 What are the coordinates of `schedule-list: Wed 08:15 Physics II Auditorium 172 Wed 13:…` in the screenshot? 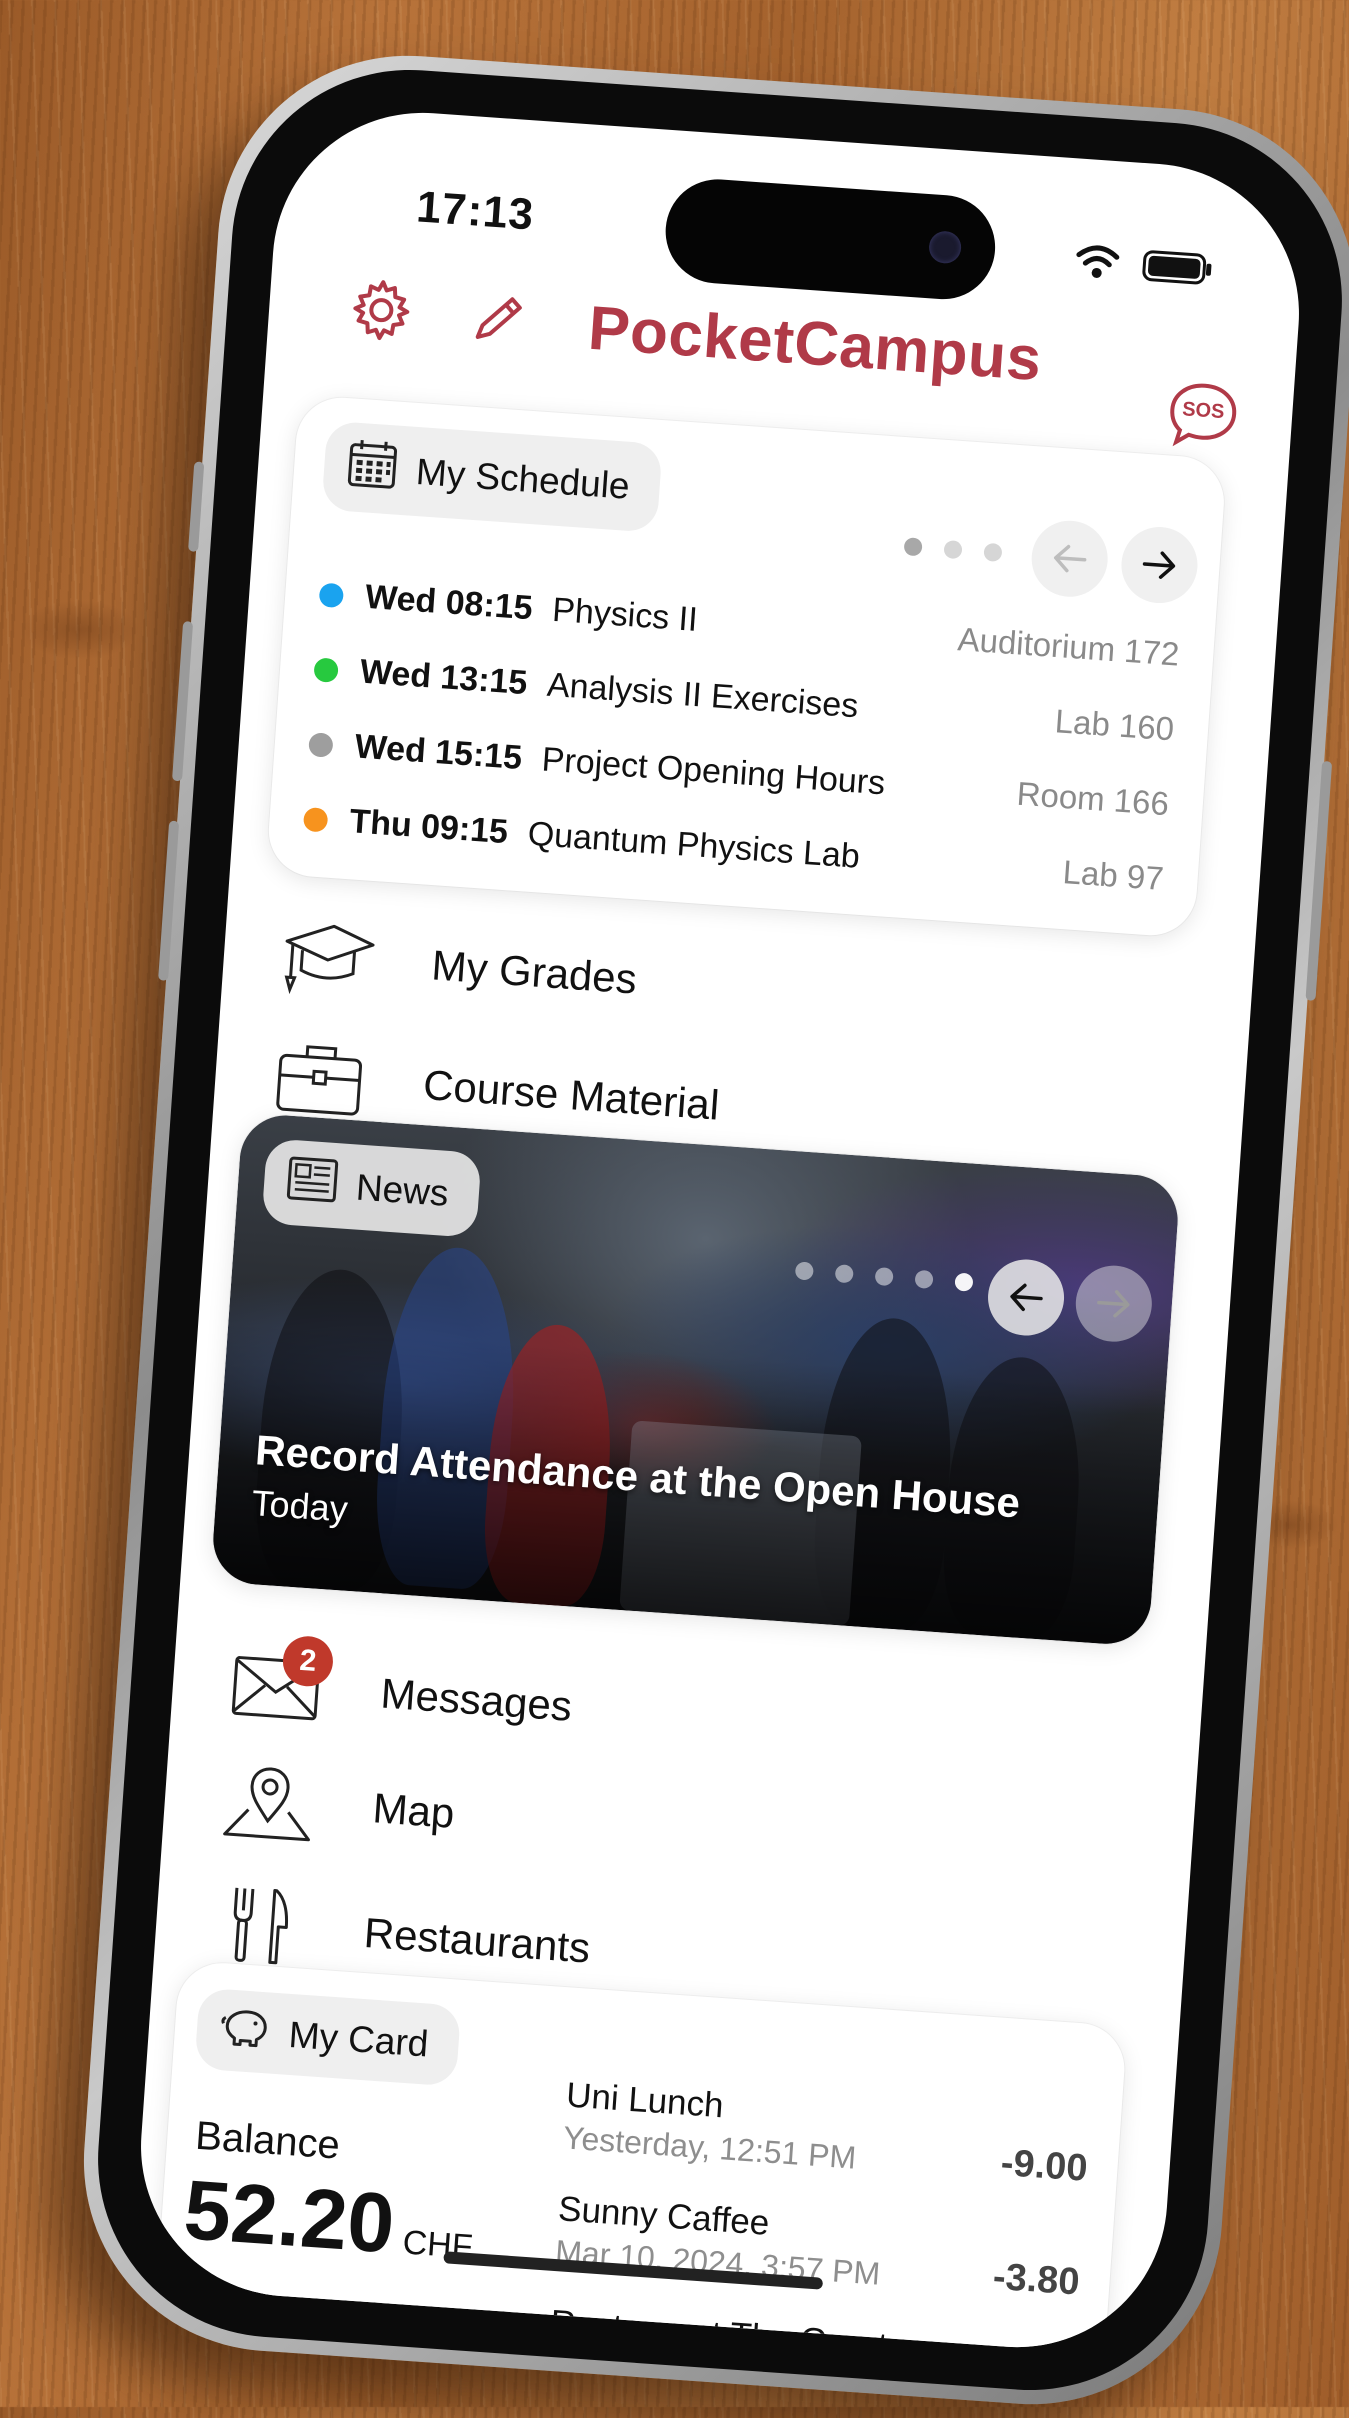 It's located at (741, 736).